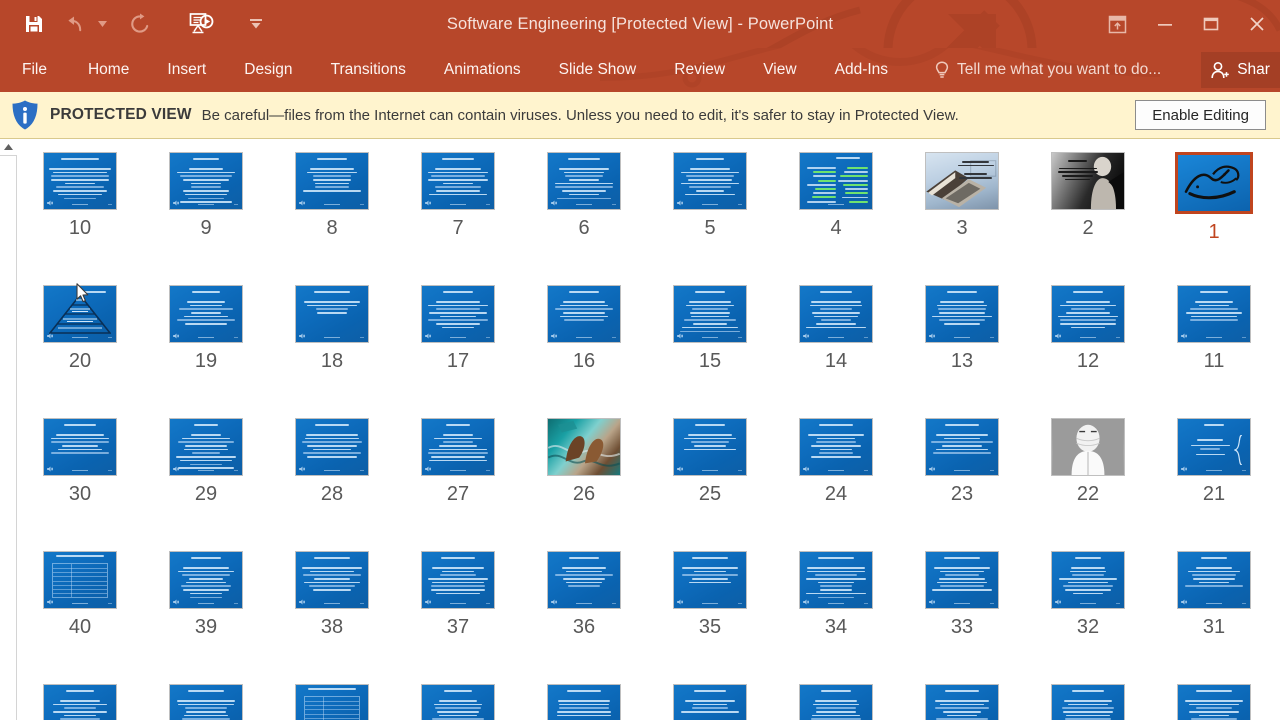 The width and height of the screenshot is (1280, 720). I want to click on customize-qat-caret-icon, so click(256, 24).